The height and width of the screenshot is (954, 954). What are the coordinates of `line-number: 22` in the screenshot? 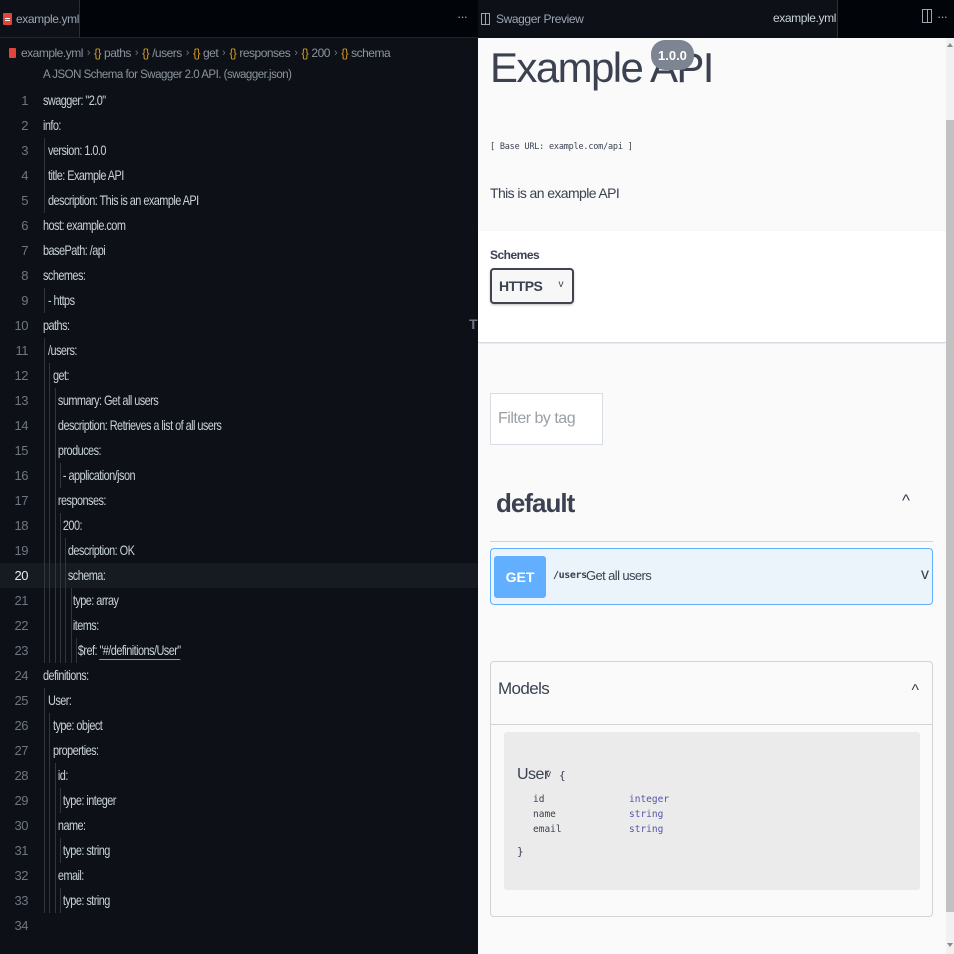 It's located at (21, 625).